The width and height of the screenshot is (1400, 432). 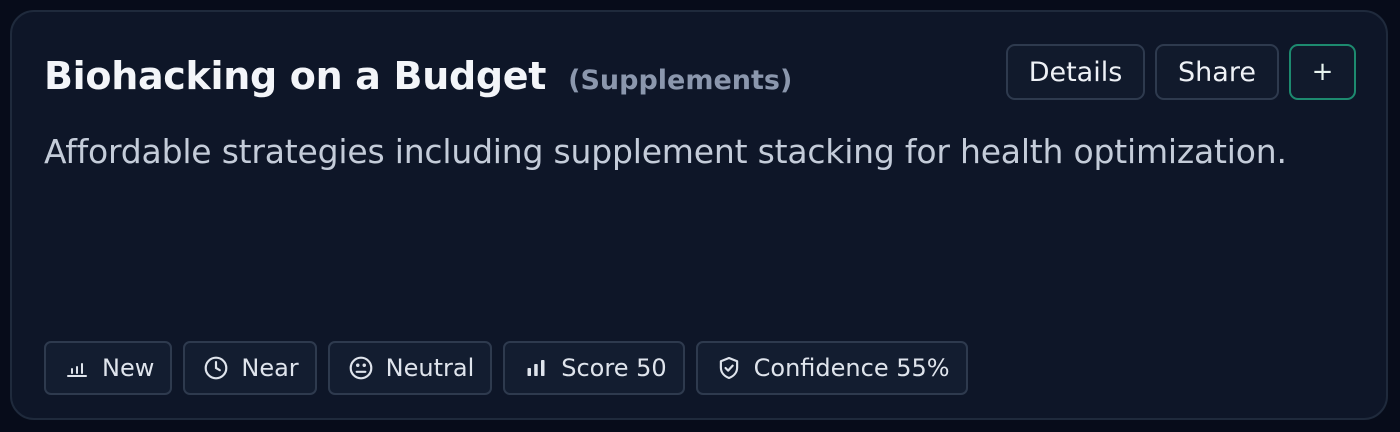 I want to click on tag-label: Neutral, so click(x=430, y=368).